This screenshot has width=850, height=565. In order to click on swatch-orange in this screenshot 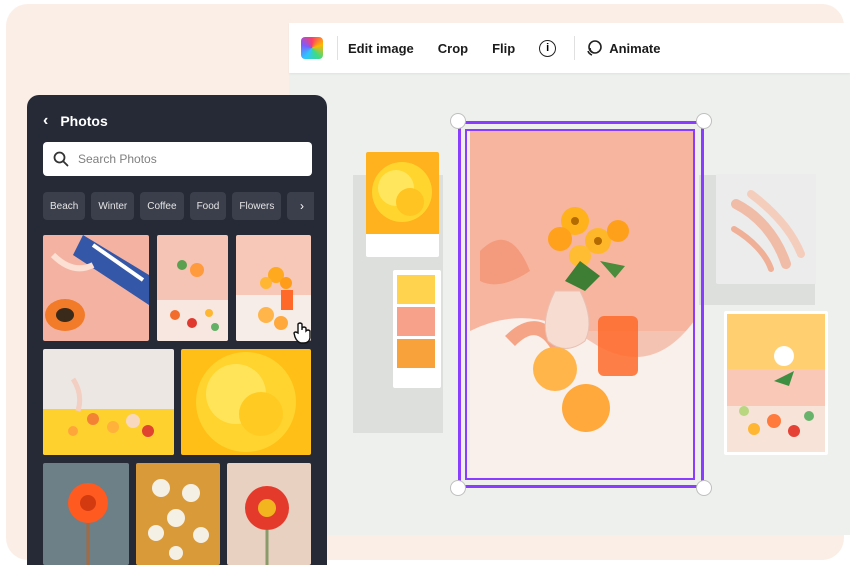, I will do `click(416, 353)`.